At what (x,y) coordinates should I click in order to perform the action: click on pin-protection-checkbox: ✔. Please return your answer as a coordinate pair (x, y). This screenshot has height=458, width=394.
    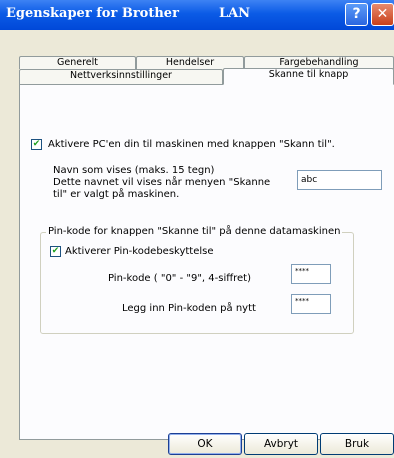
    Looking at the image, I should click on (55, 251).